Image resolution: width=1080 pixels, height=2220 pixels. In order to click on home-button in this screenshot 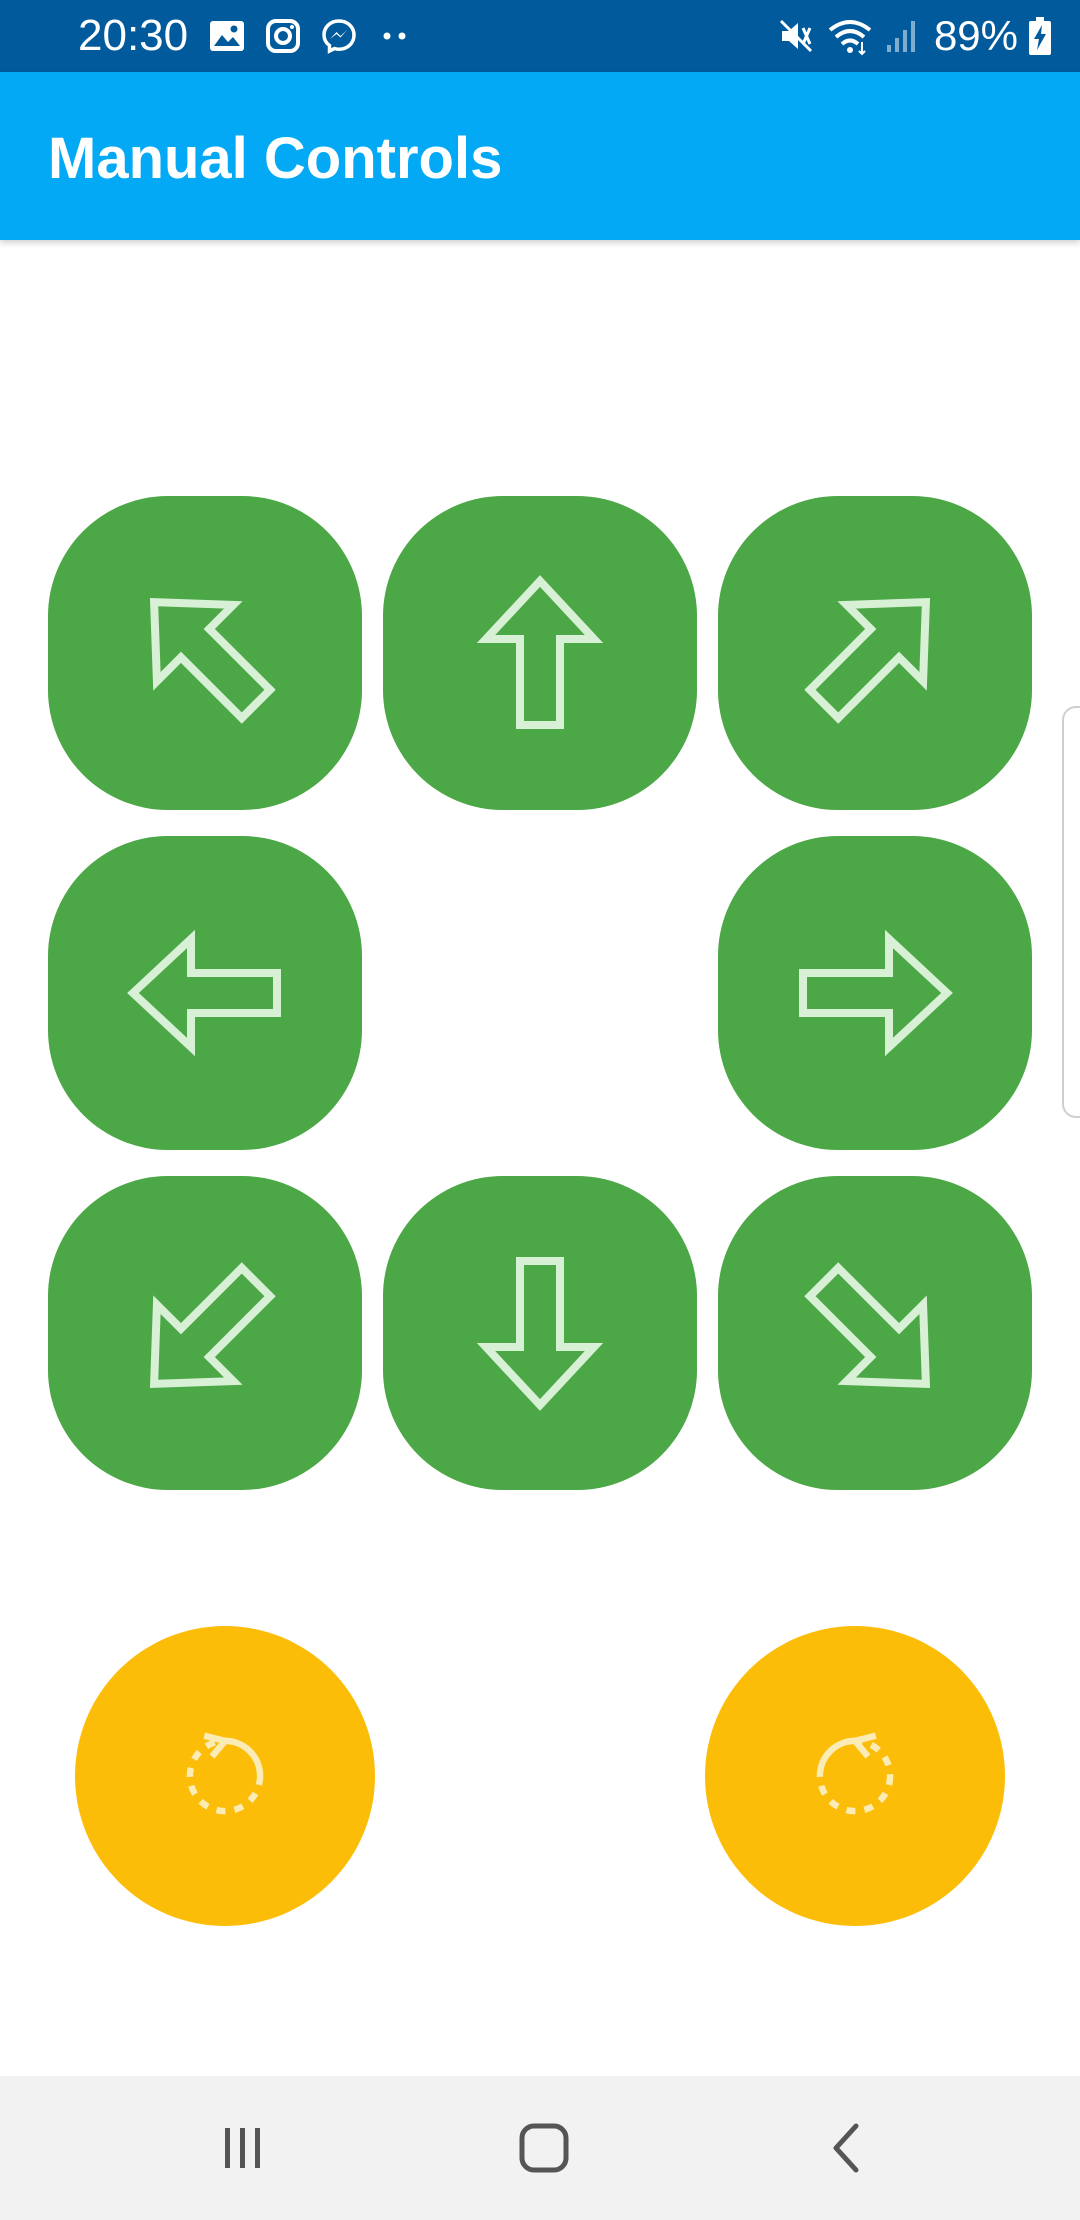, I will do `click(544, 2148)`.